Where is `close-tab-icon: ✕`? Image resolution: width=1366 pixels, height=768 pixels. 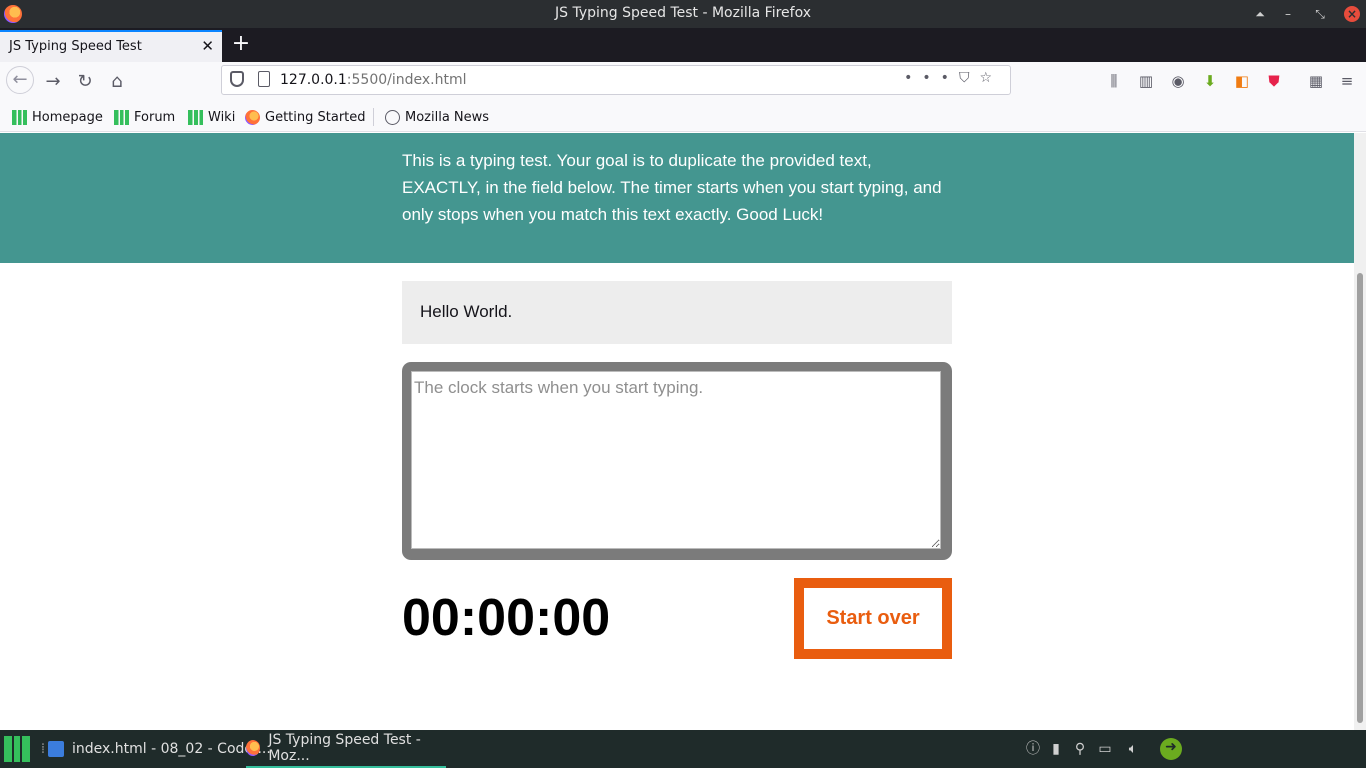 close-tab-icon: ✕ is located at coordinates (207, 46).